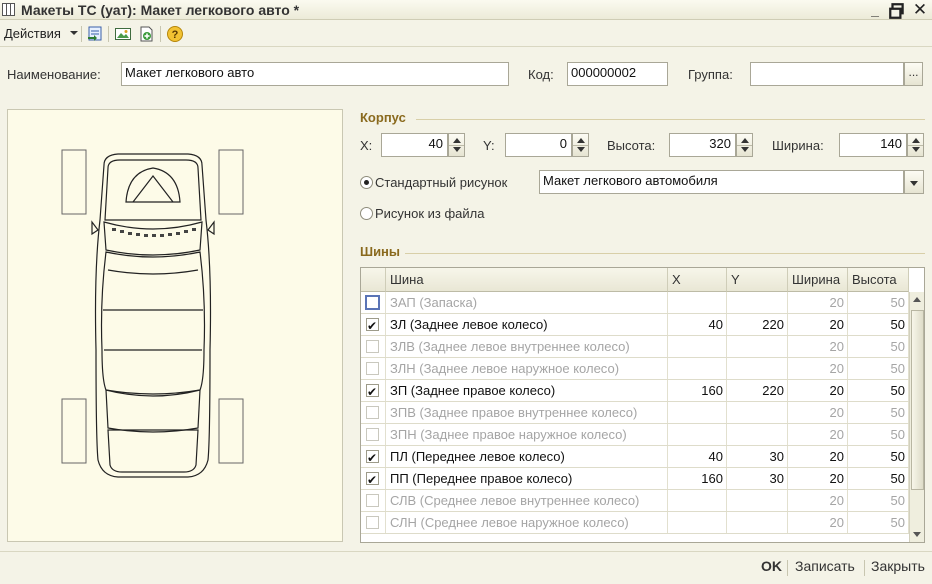 The height and width of the screenshot is (584, 932). I want to click on close-icon: ✕, so click(920, 10).